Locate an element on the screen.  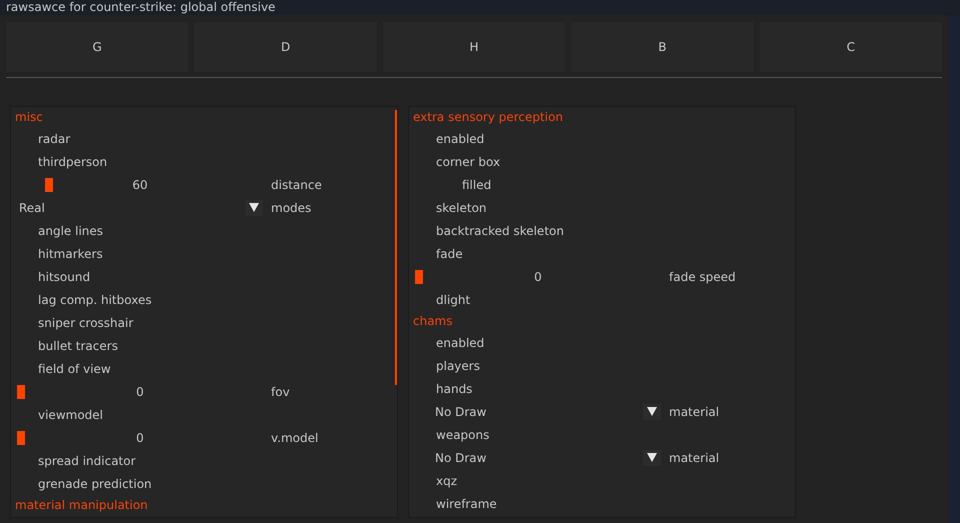
slider-label: fov is located at coordinates (280, 391).